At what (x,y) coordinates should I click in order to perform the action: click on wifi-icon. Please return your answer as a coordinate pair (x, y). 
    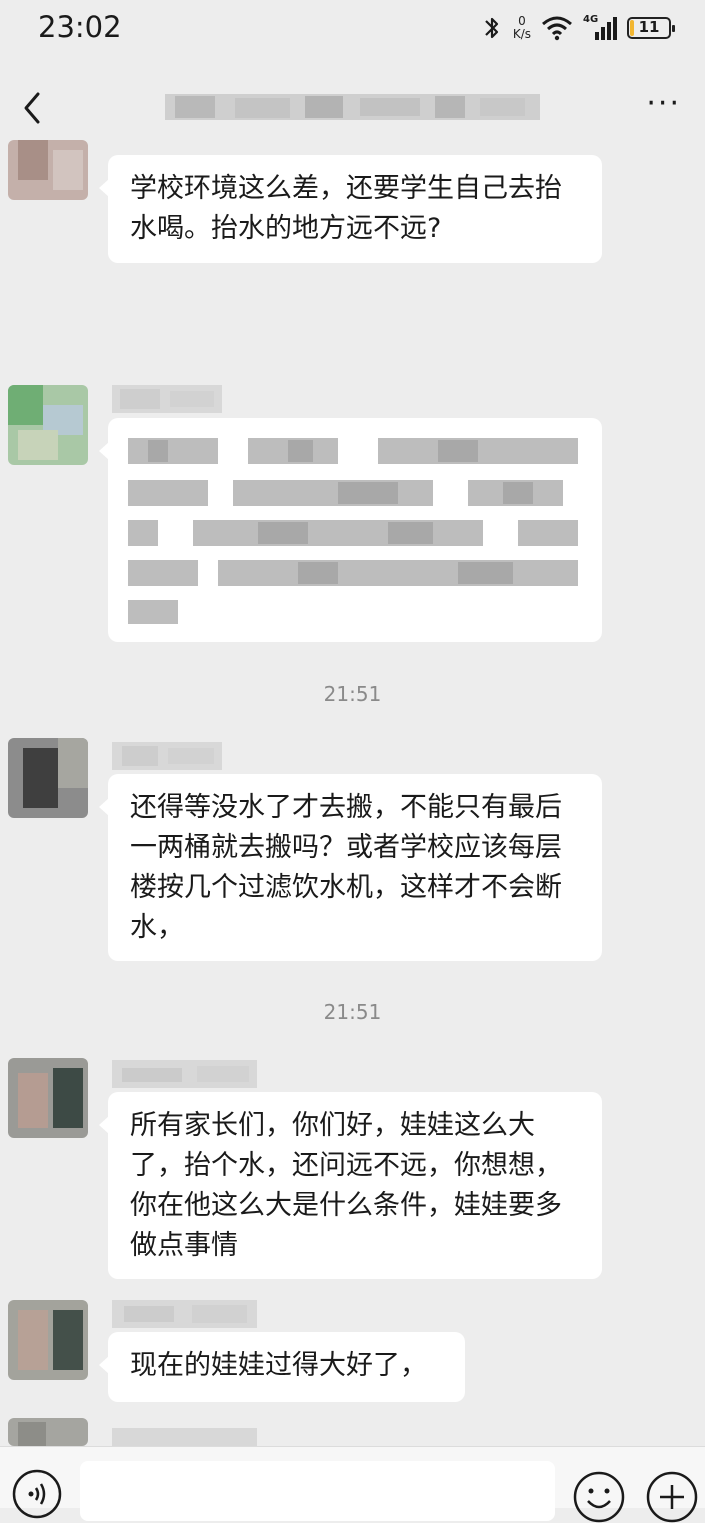
    Looking at the image, I should click on (557, 28).